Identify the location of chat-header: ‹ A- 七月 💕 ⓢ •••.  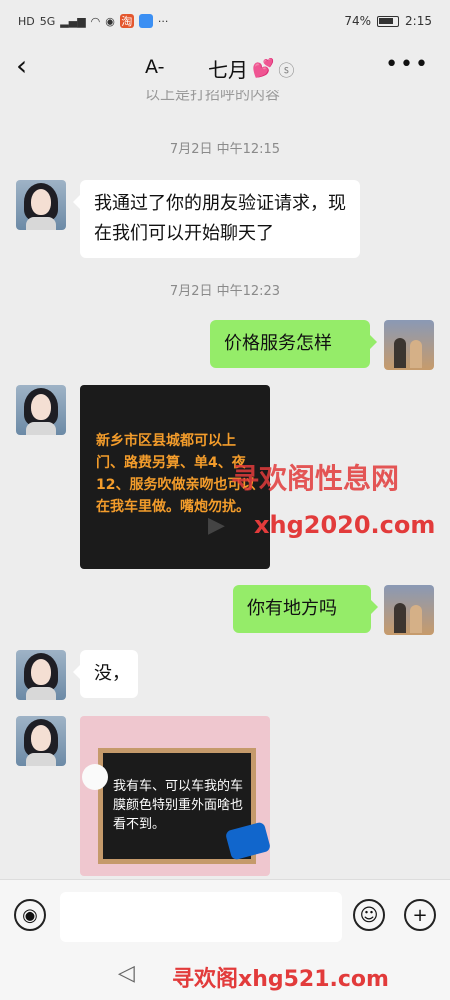
(225, 67).